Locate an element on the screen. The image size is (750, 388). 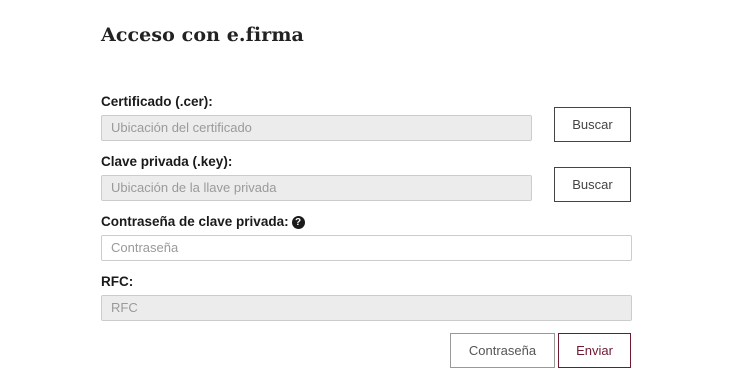
rfc-input: RFC is located at coordinates (366, 308).